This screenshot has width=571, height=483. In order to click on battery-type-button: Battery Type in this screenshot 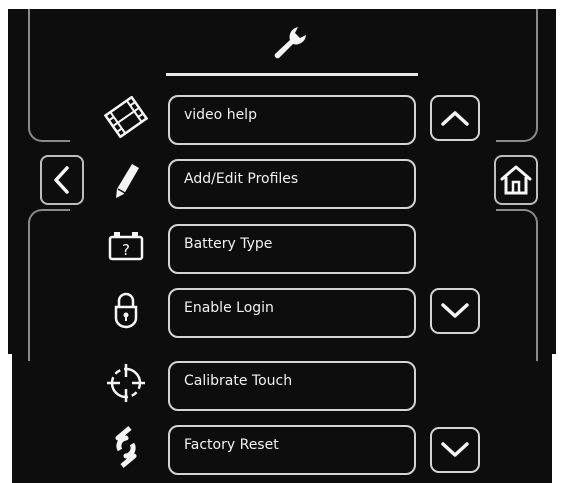, I will do `click(292, 249)`.